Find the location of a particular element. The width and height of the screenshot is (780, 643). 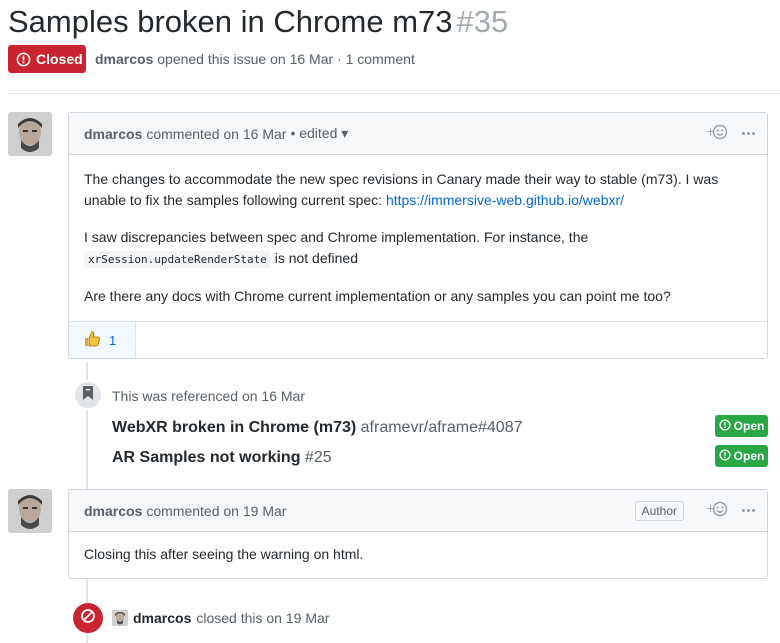

closed-event: dmarcos closed this on 19 Mar is located at coordinates (220, 618).